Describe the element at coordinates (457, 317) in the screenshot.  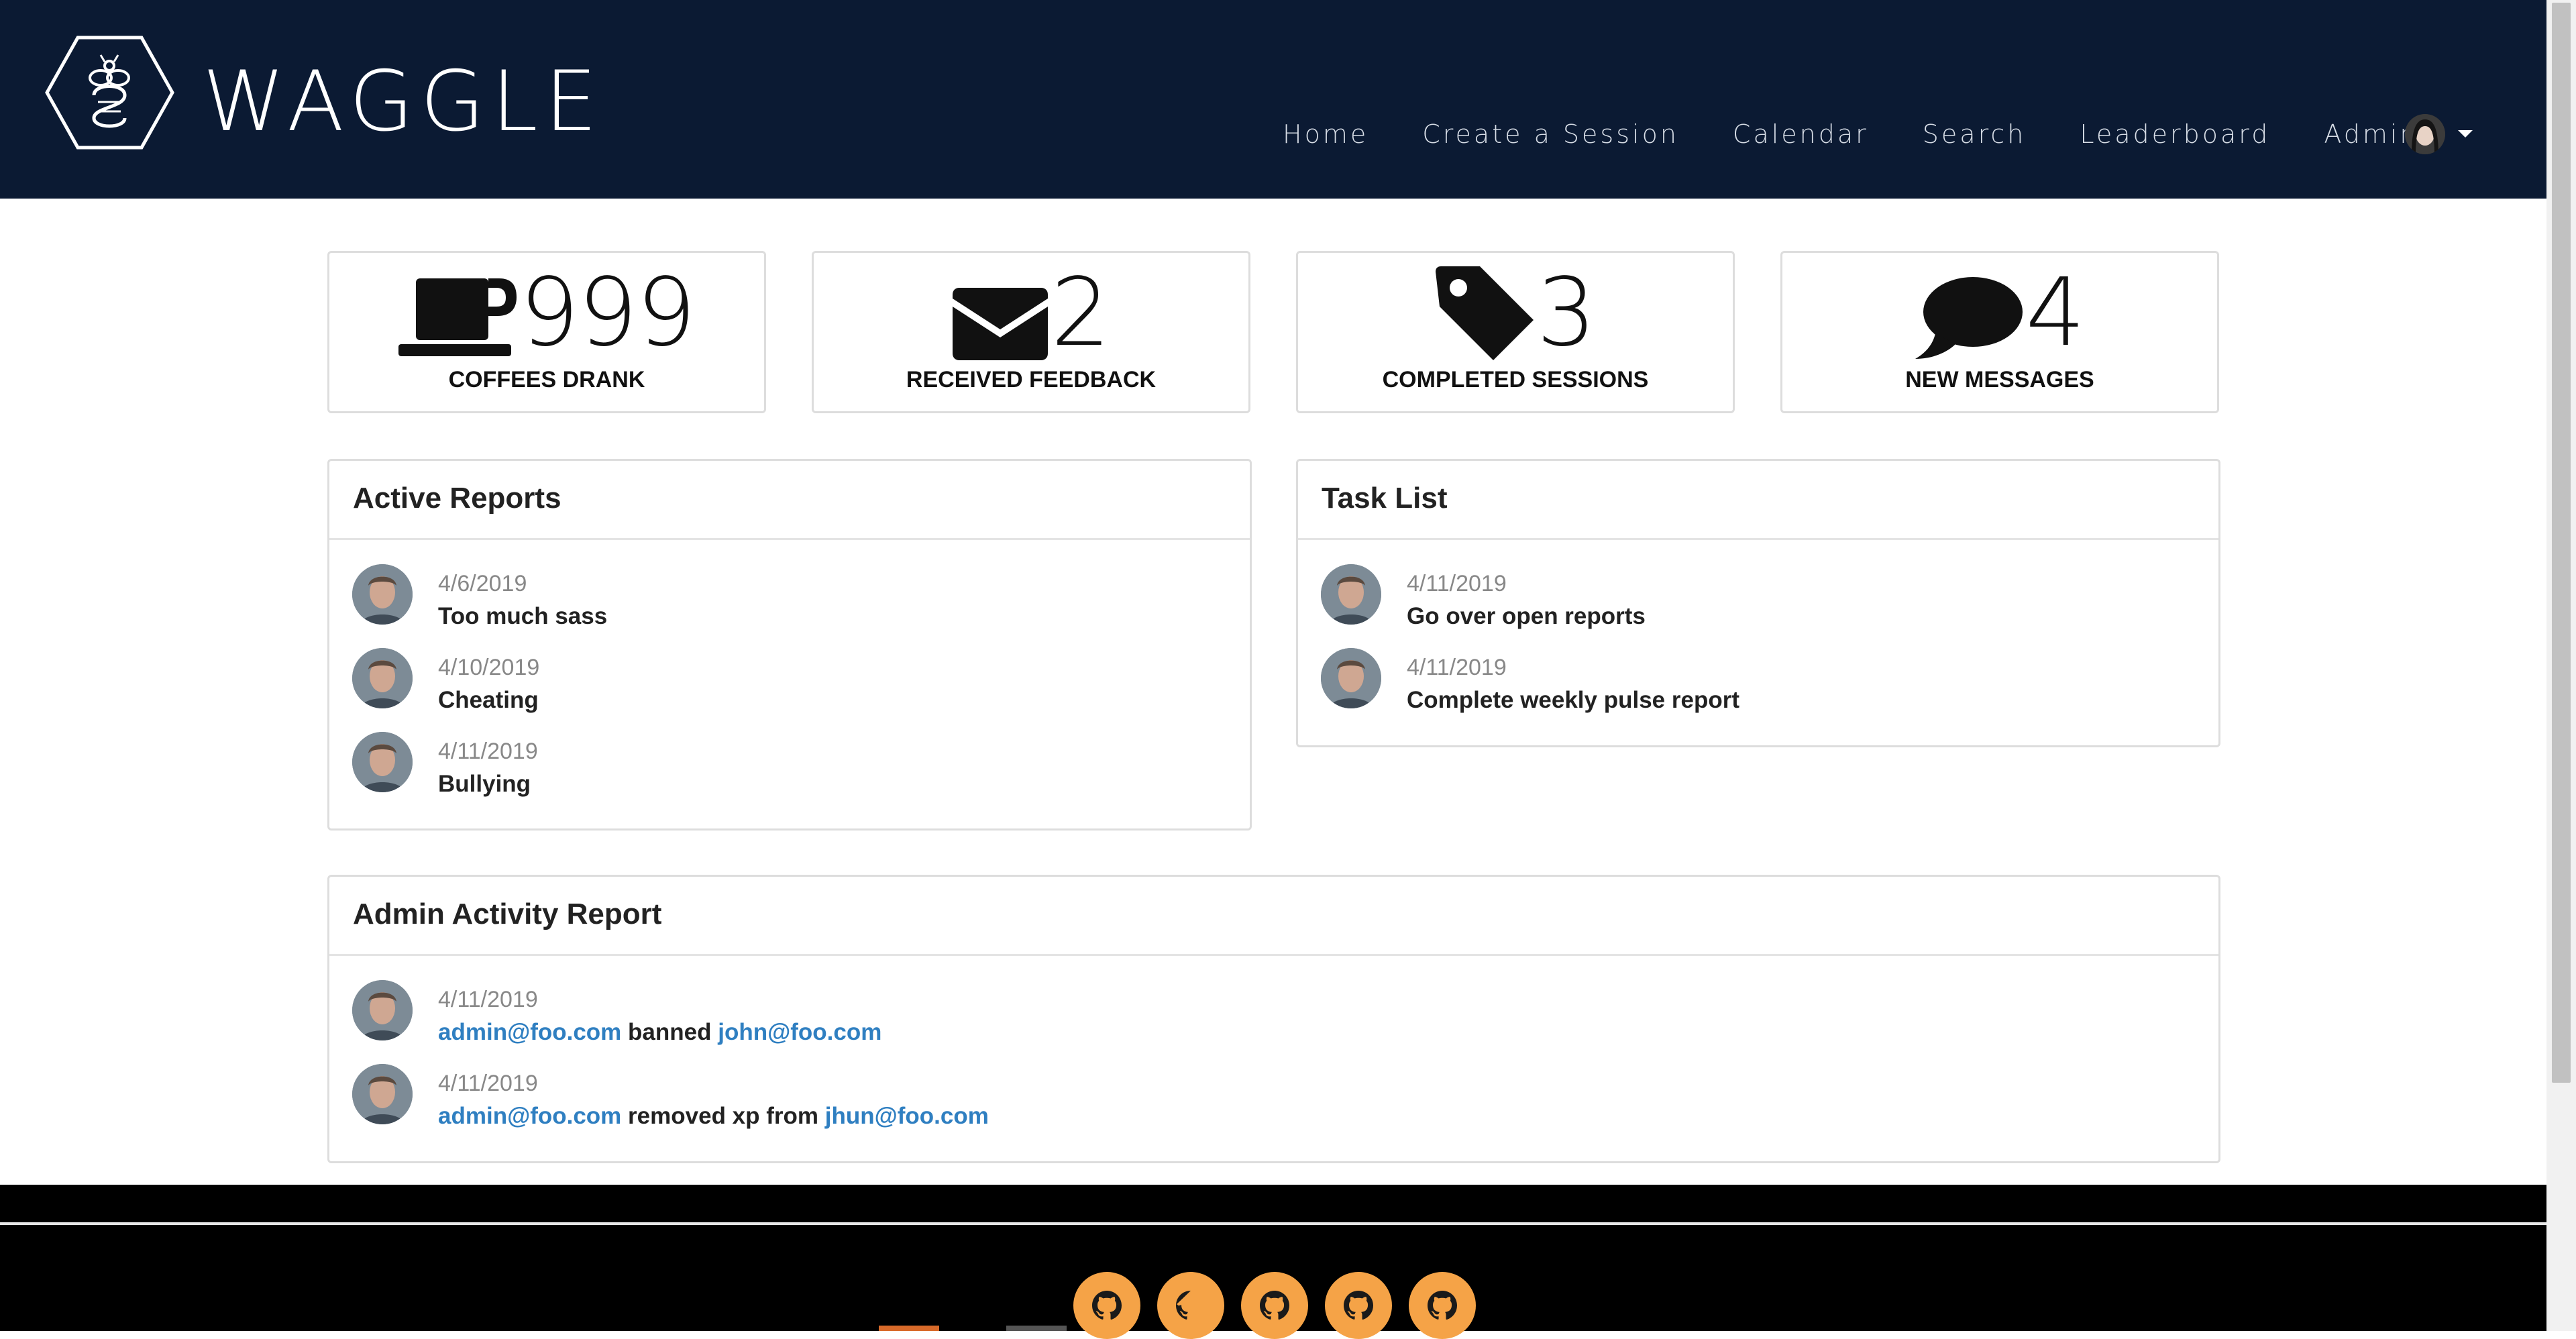
I see `coffee-icon` at that location.